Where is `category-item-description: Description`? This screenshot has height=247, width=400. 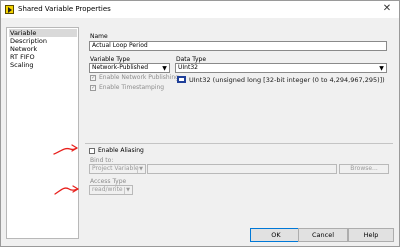 category-item-description: Description is located at coordinates (43, 41).